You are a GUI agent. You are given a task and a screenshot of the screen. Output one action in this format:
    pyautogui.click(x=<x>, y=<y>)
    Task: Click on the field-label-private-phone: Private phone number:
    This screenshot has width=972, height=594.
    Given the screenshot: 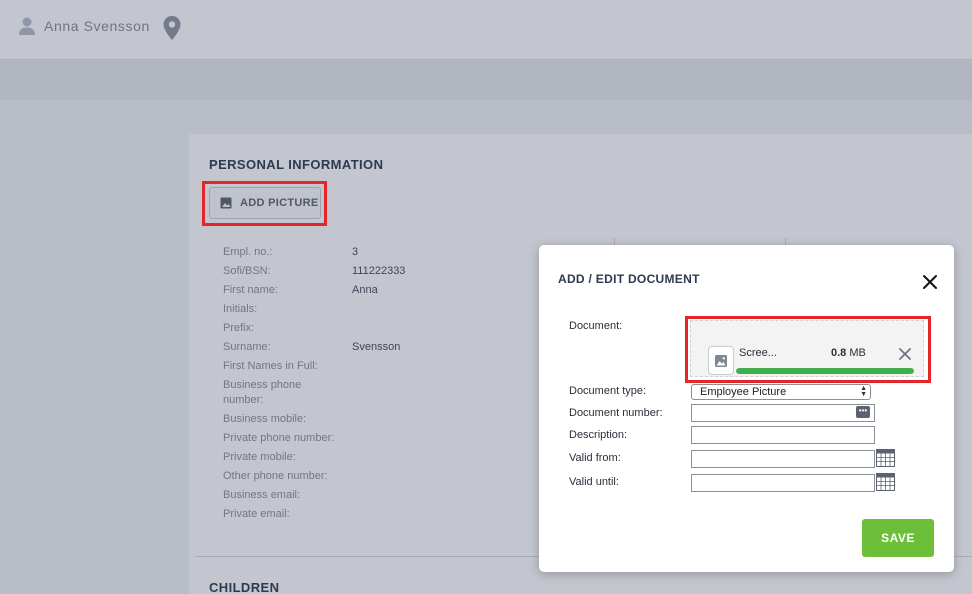 What is the action you would take?
    pyautogui.click(x=279, y=438)
    